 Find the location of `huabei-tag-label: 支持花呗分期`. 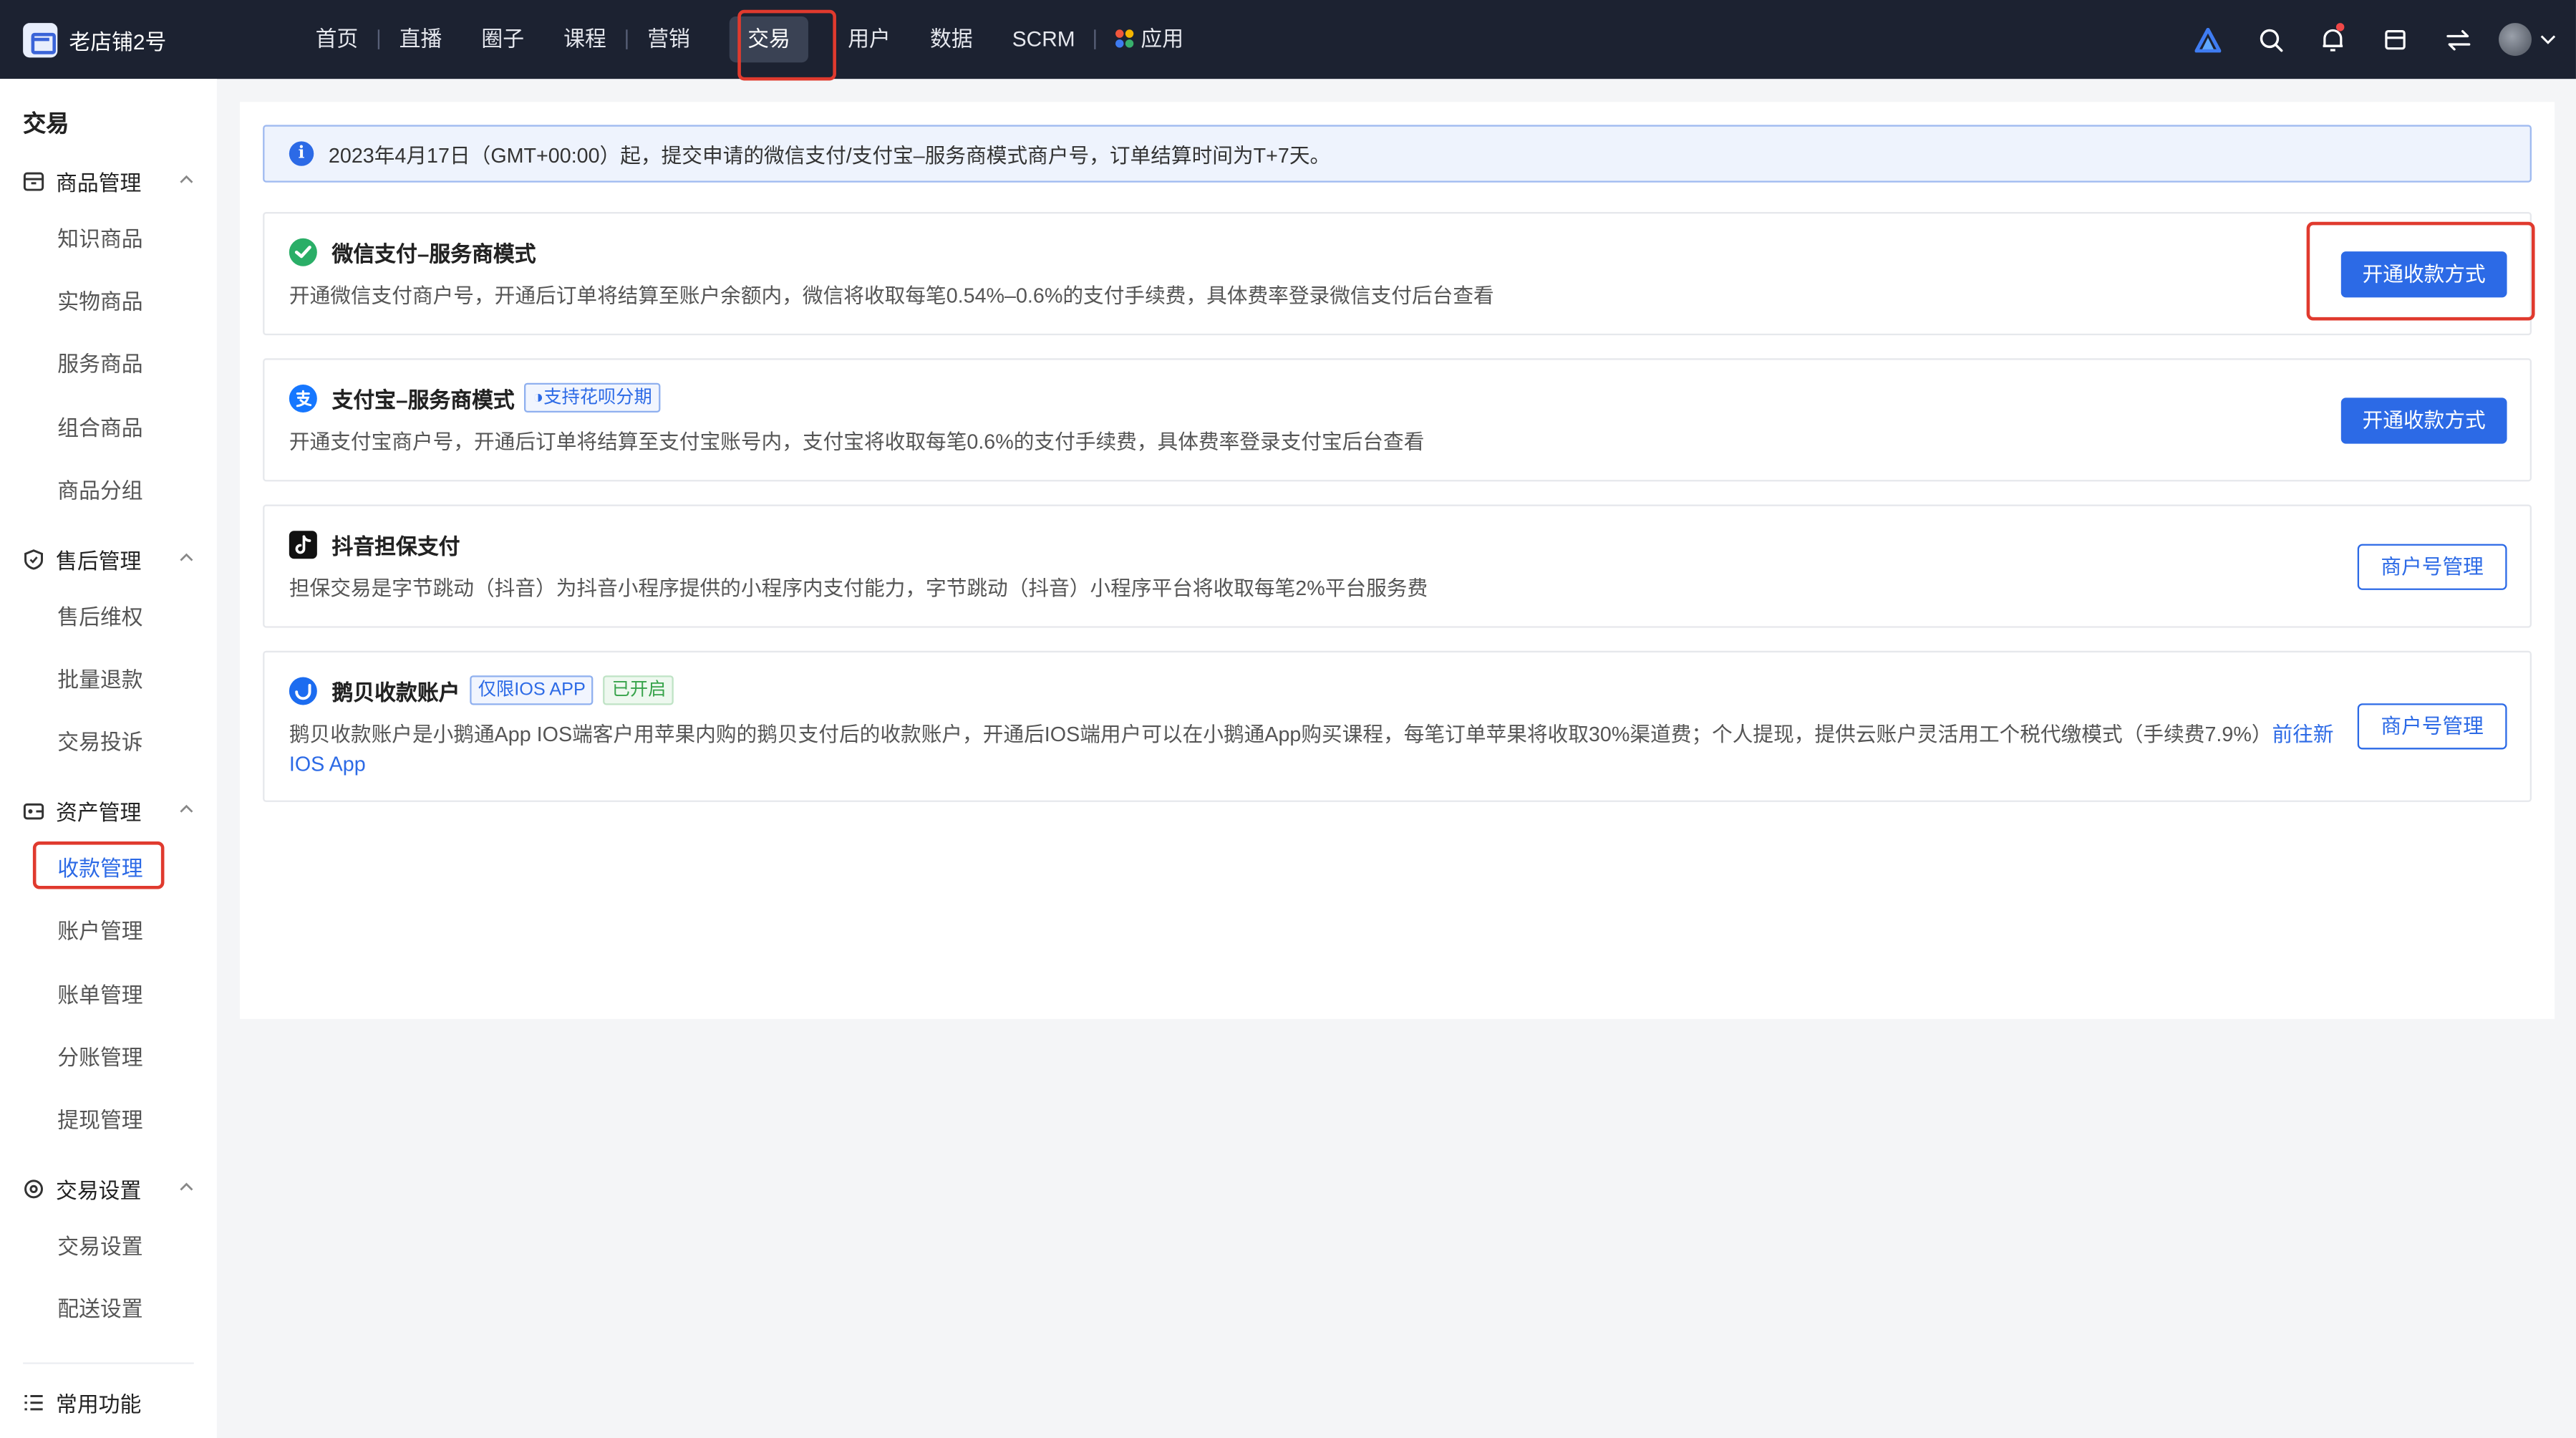

huabei-tag-label: 支持花呗分期 is located at coordinates (597, 397).